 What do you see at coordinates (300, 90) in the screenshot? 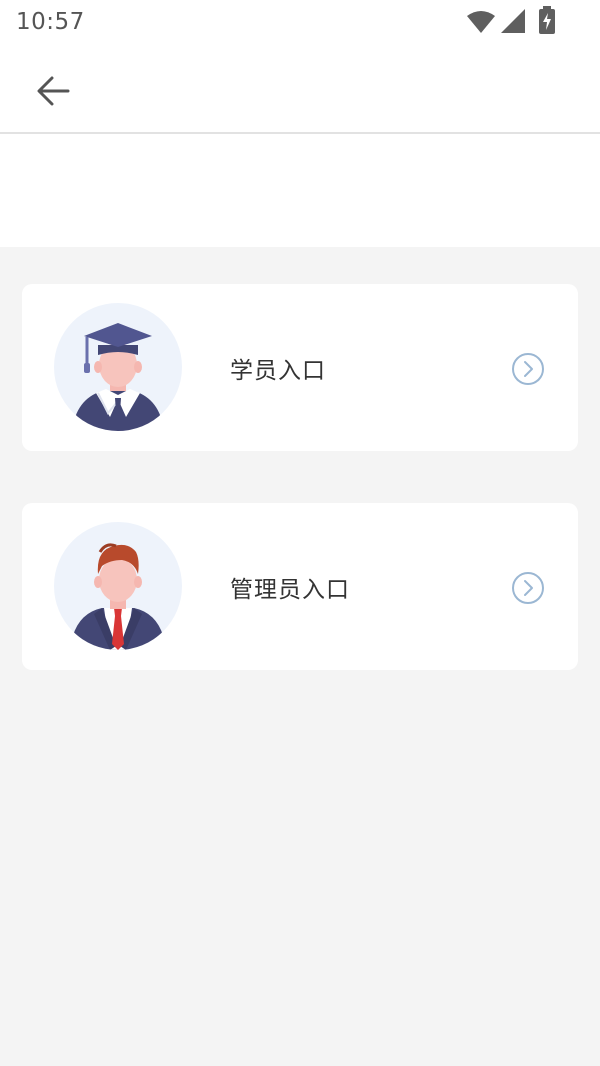
I see `toolbar` at bounding box center [300, 90].